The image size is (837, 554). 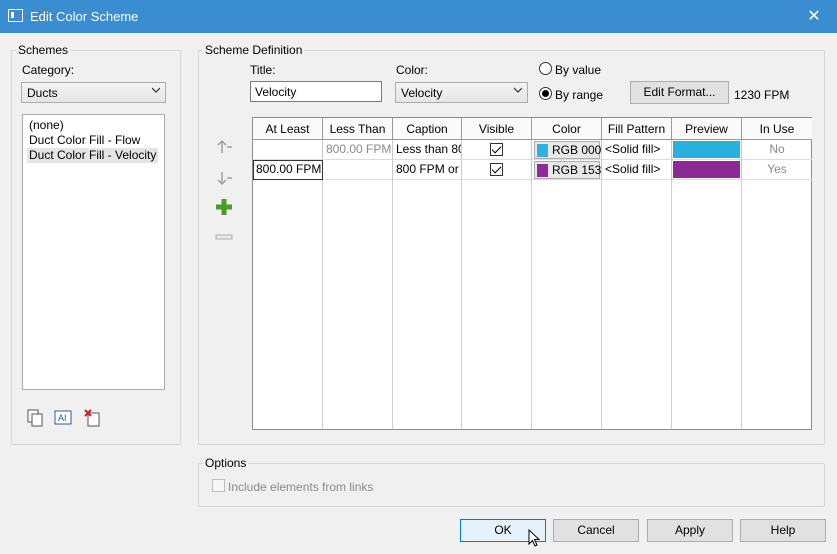 I want to click on arrow-down-icon, so click(x=225, y=178).